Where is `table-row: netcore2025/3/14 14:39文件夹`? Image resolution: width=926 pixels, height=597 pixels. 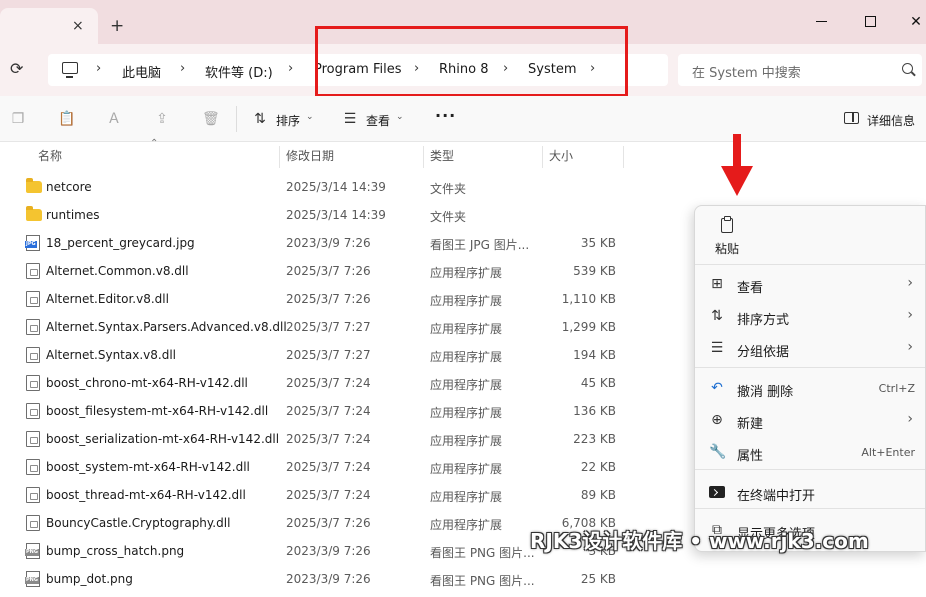 table-row: netcore2025/3/14 14:39文件夹 is located at coordinates (350, 187).